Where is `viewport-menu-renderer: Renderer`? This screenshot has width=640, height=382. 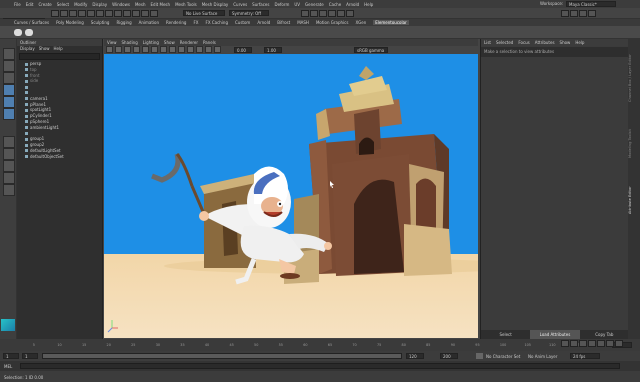 viewport-menu-renderer: Renderer is located at coordinates (189, 42).